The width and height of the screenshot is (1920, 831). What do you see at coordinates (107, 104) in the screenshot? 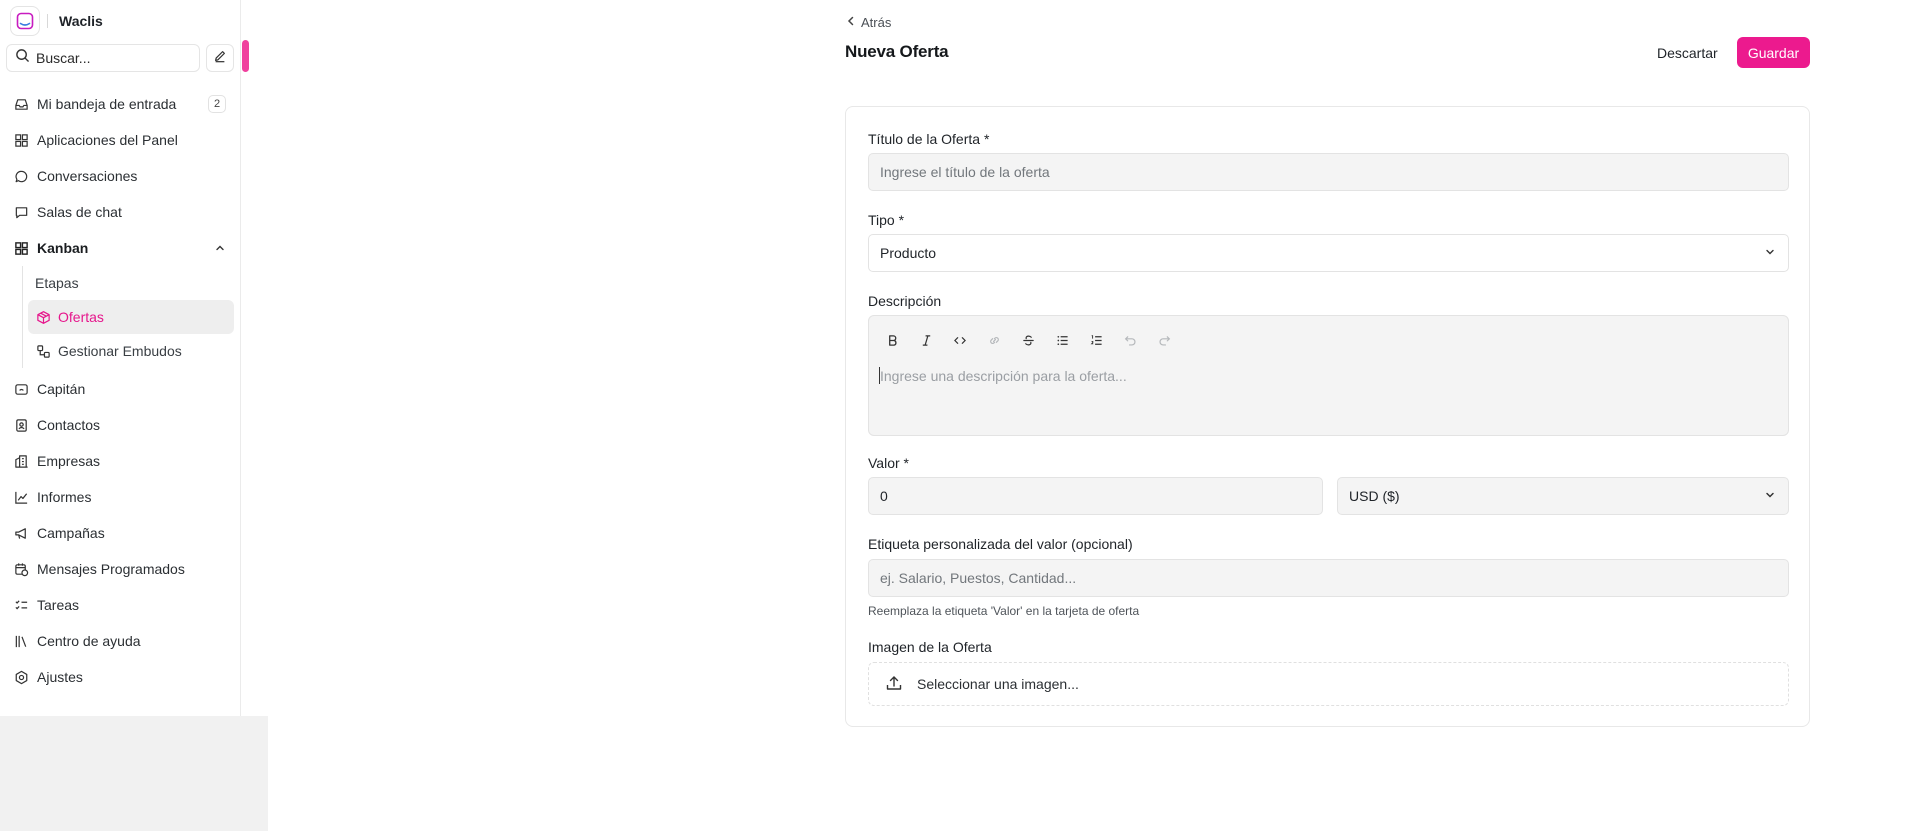
I see `sidebar-item-label: Mi bandeja de entrada` at bounding box center [107, 104].